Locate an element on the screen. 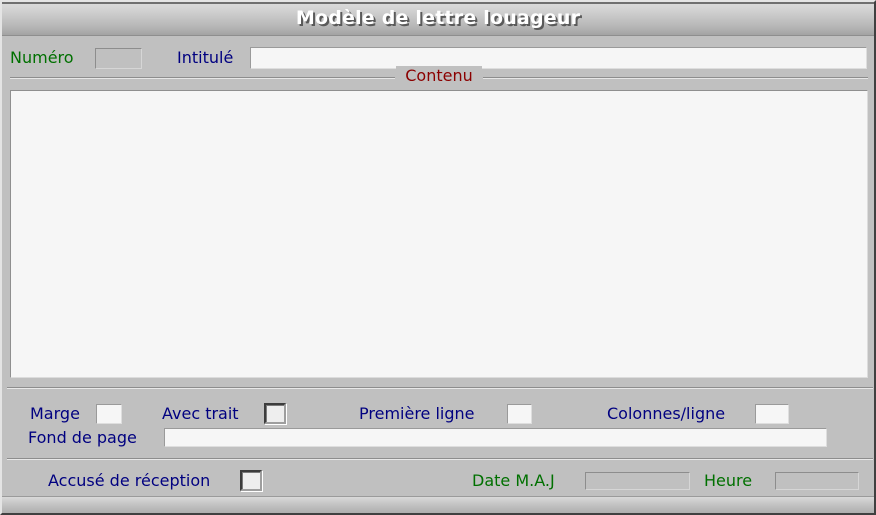  heure-input is located at coordinates (817, 481).